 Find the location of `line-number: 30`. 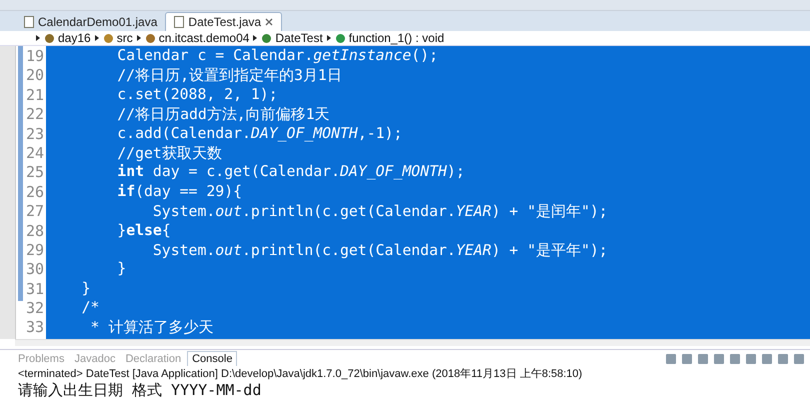

line-number: 30 is located at coordinates (34, 270).